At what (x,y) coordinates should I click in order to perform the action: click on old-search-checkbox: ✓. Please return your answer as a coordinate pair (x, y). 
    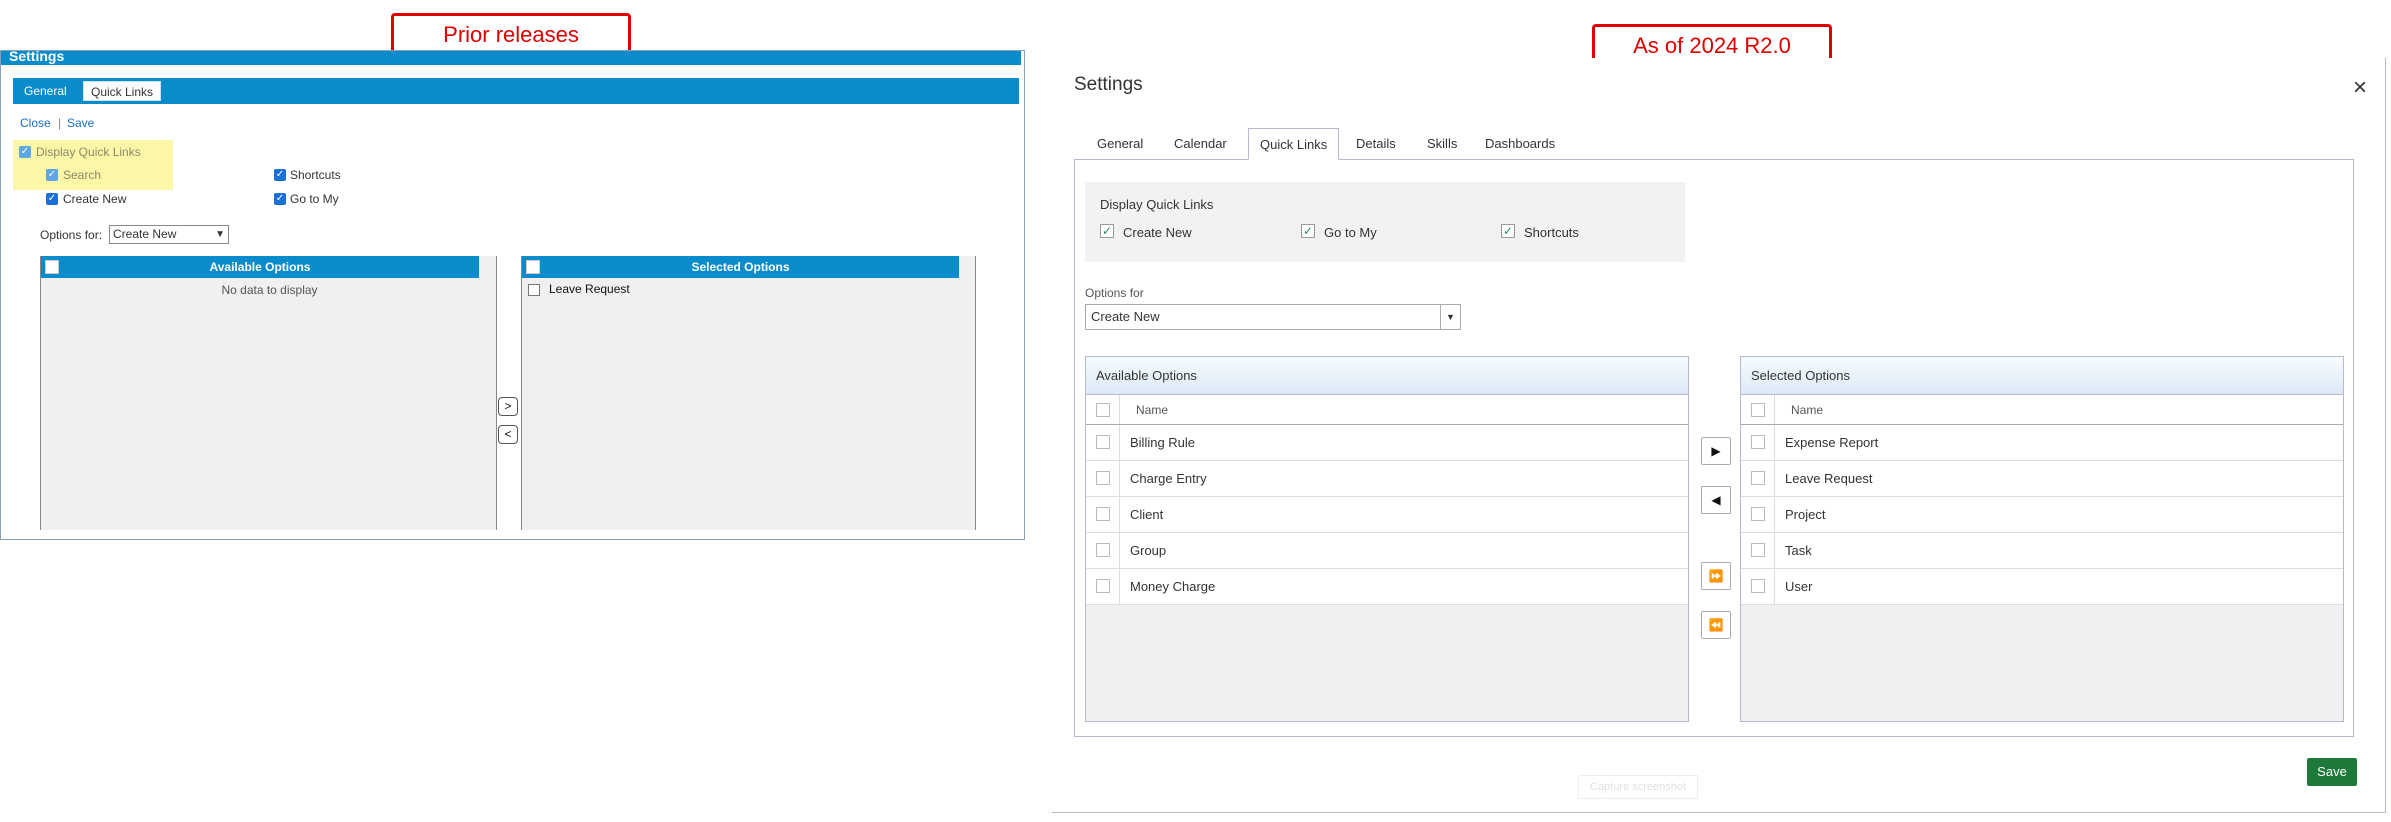
    Looking at the image, I should click on (52, 175).